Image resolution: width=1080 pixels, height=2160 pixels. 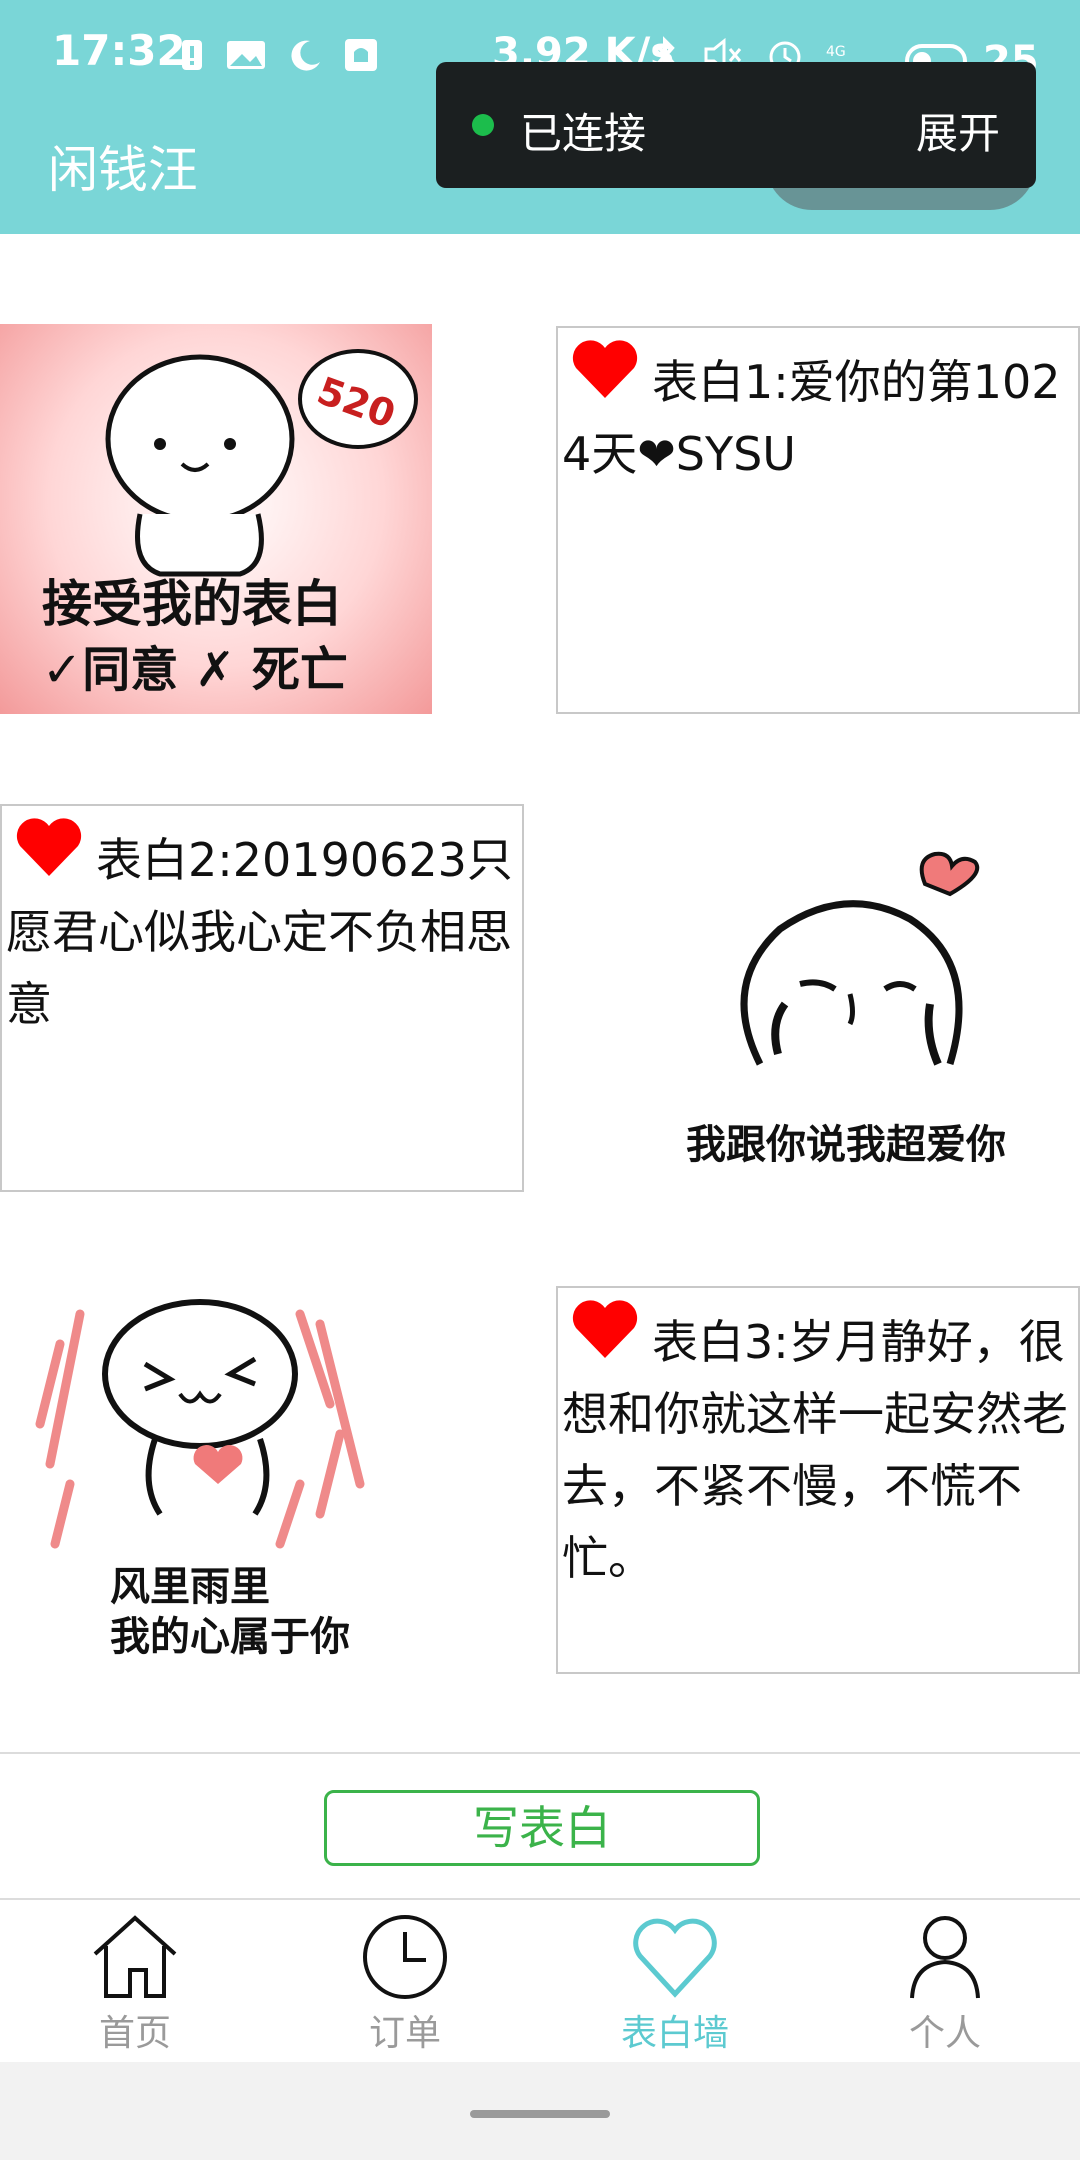 I want to click on app-title: 闲钱汪, so click(x=123, y=170).